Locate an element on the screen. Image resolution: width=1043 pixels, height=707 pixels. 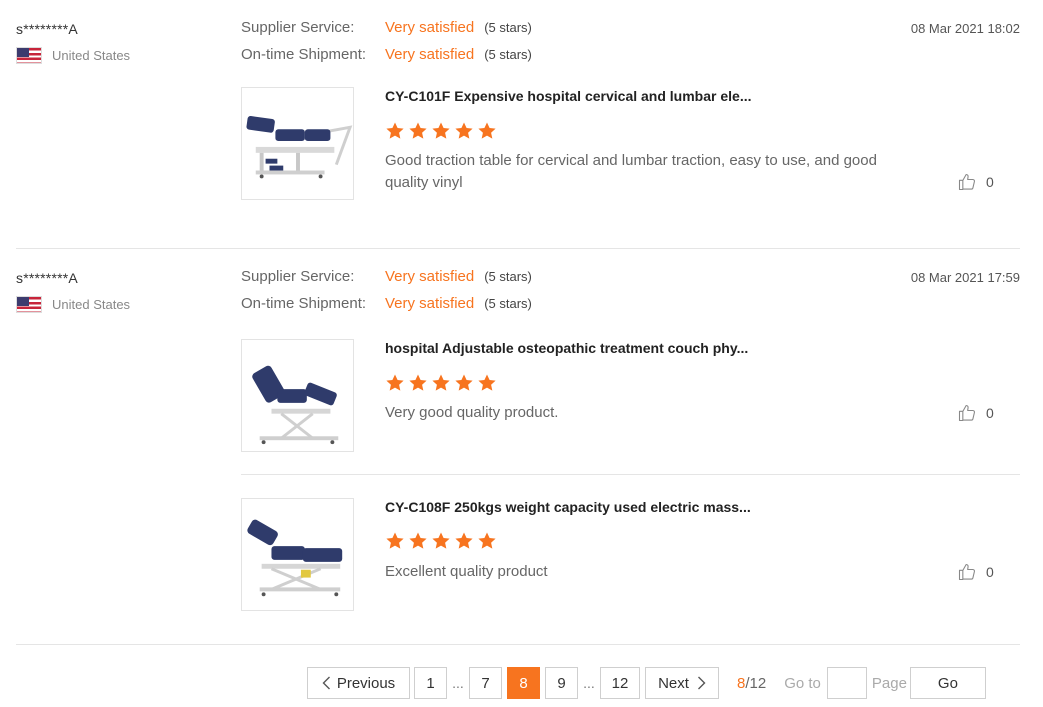
previous-page-button: Previous is located at coordinates (358, 683).